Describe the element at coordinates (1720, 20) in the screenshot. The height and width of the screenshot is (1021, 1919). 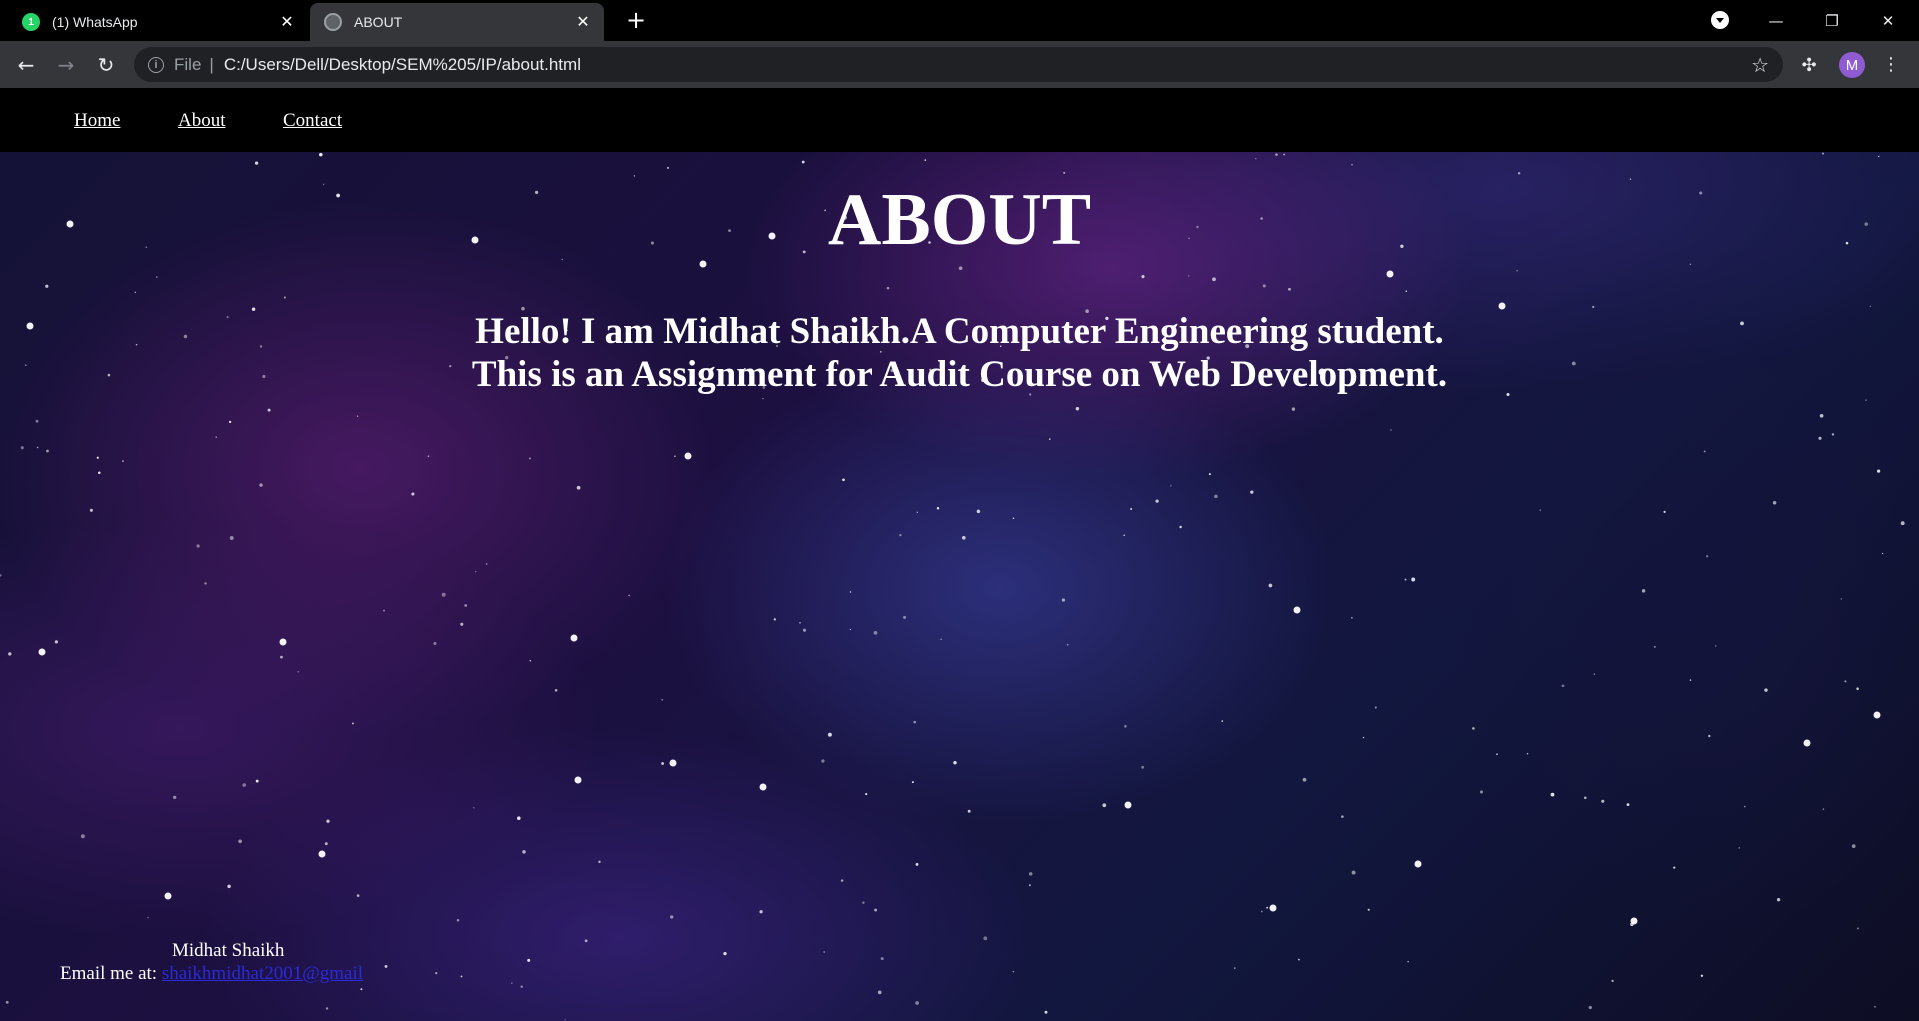
I see `tab-search-icon` at that location.